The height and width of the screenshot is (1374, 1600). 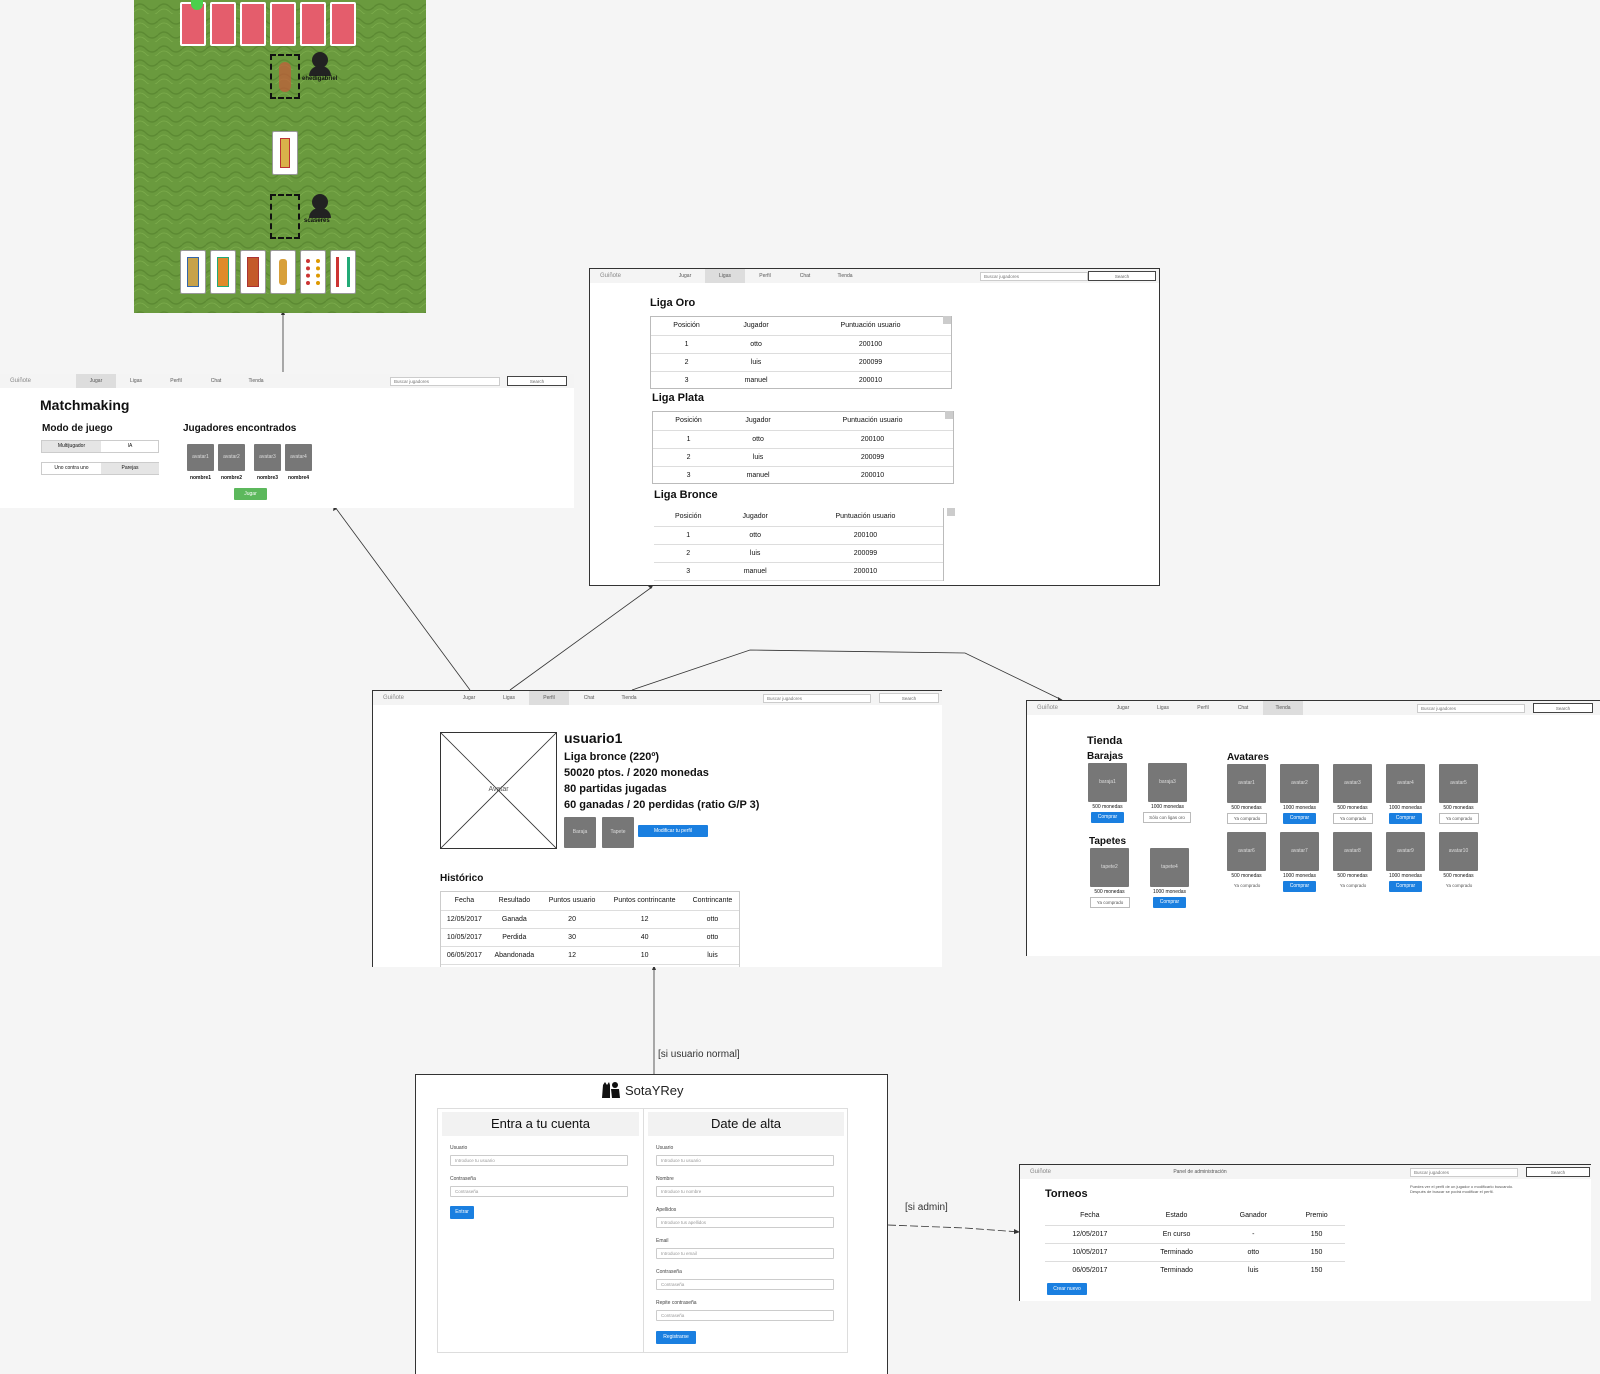 What do you see at coordinates (745, 1253) in the screenshot?
I see `signup-email-input: Introduce tu email` at bounding box center [745, 1253].